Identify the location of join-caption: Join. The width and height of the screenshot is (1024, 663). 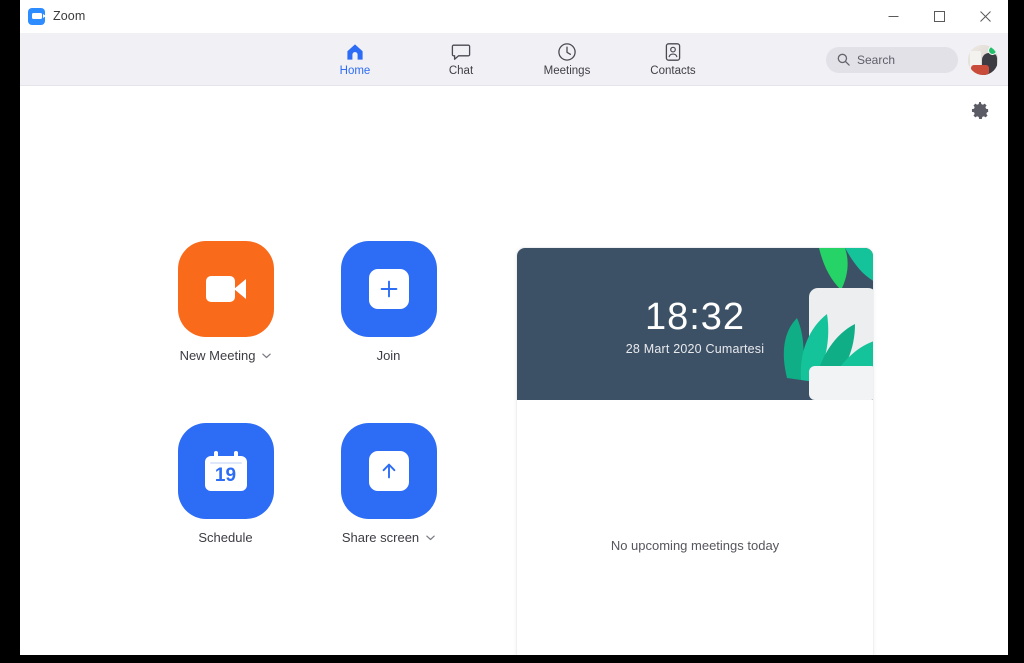
(389, 355).